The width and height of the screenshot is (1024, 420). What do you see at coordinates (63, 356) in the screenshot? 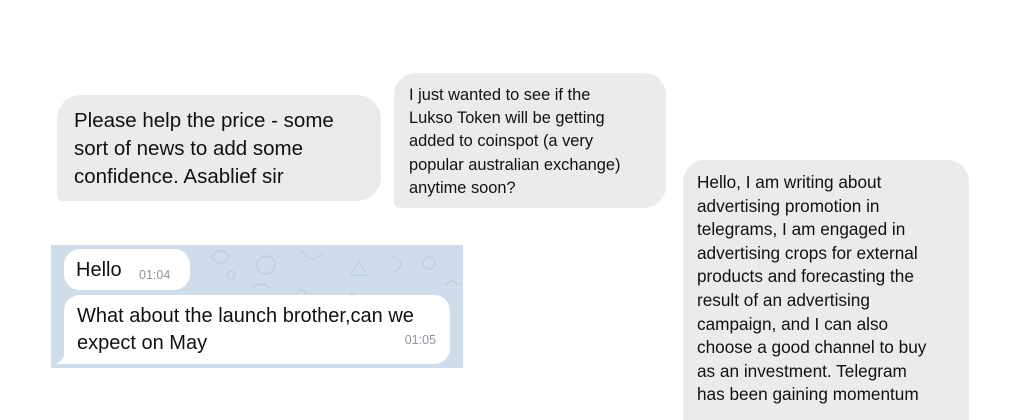
I see `bubble-tail-icon` at bounding box center [63, 356].